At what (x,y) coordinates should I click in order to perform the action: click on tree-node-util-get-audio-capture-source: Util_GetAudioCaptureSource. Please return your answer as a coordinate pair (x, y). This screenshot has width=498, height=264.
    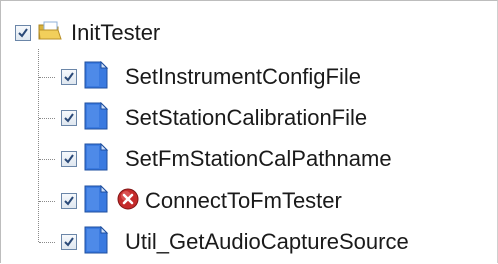
    Looking at the image, I should click on (235, 242).